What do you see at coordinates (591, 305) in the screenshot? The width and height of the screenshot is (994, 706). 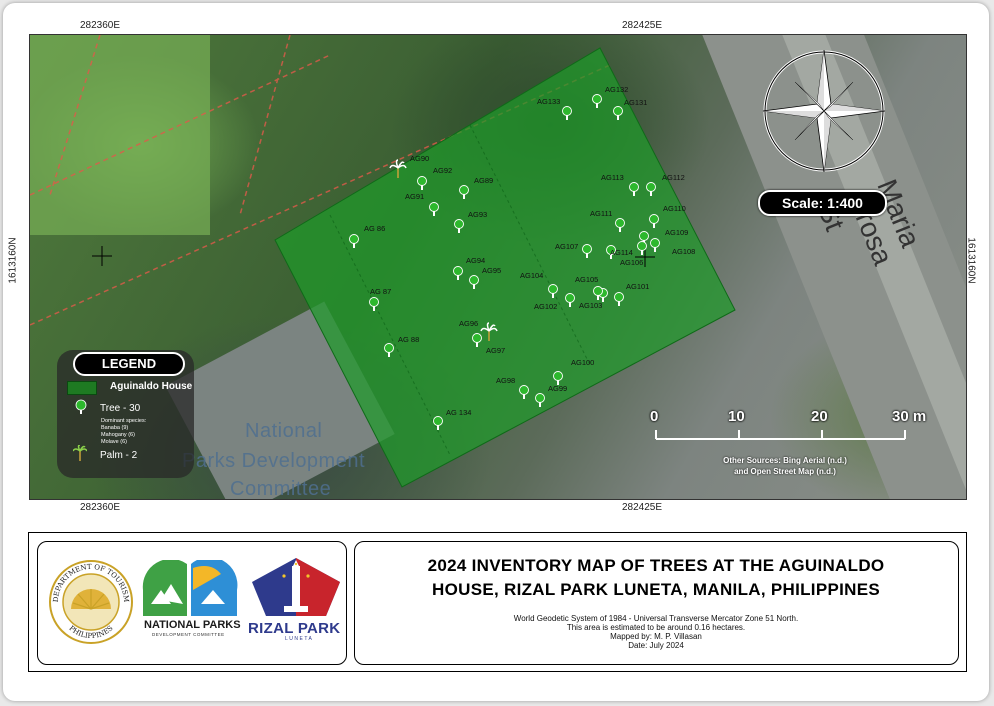 I see `tree-label: AG103` at bounding box center [591, 305].